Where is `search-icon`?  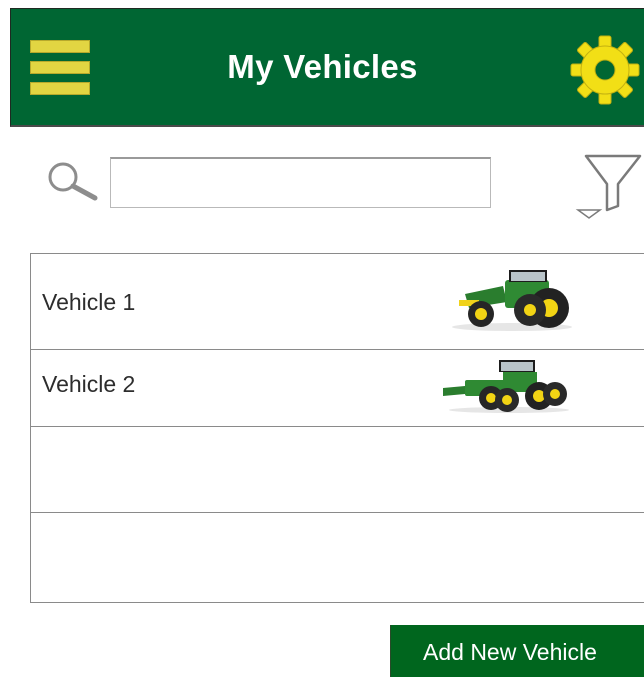 search-icon is located at coordinates (72, 180).